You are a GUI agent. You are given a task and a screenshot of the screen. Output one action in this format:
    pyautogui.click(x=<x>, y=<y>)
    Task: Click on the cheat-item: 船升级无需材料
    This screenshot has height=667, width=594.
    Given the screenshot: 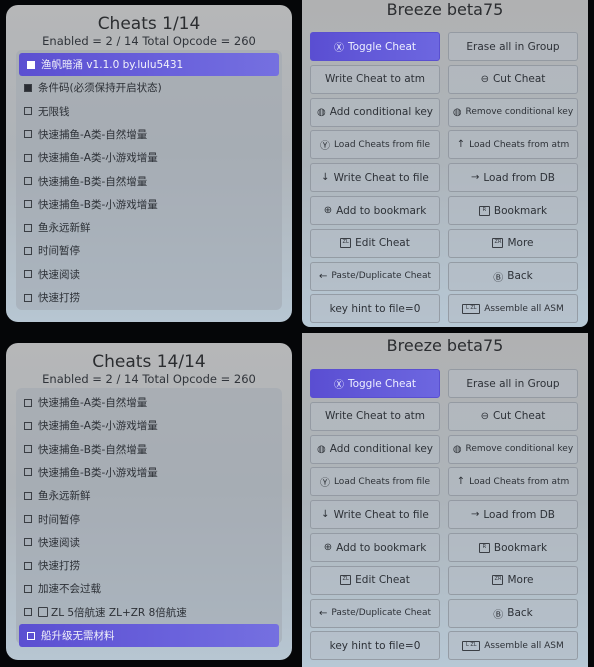 What is the action you would take?
    pyautogui.click(x=149, y=635)
    